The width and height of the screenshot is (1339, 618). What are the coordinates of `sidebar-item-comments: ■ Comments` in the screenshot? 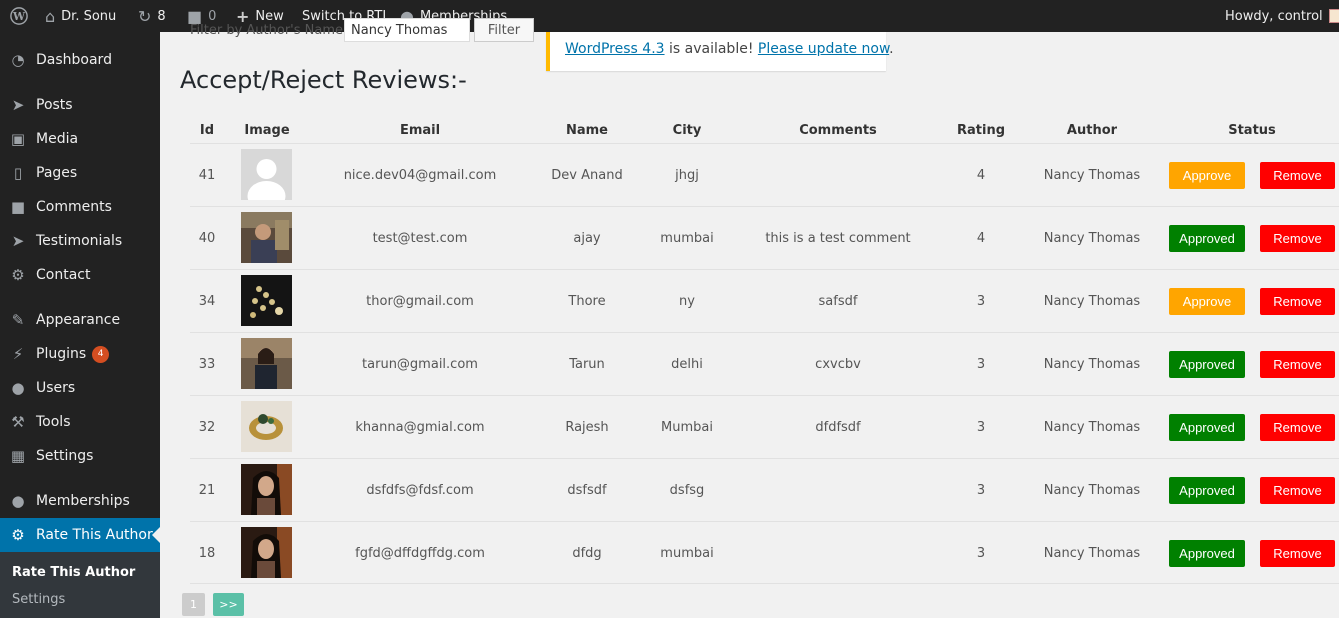 It's located at (80, 207).